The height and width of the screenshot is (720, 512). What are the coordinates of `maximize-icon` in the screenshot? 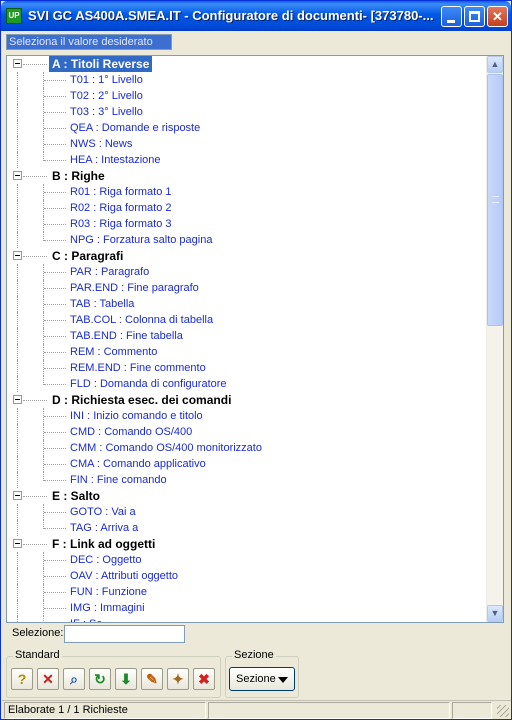 It's located at (474, 16).